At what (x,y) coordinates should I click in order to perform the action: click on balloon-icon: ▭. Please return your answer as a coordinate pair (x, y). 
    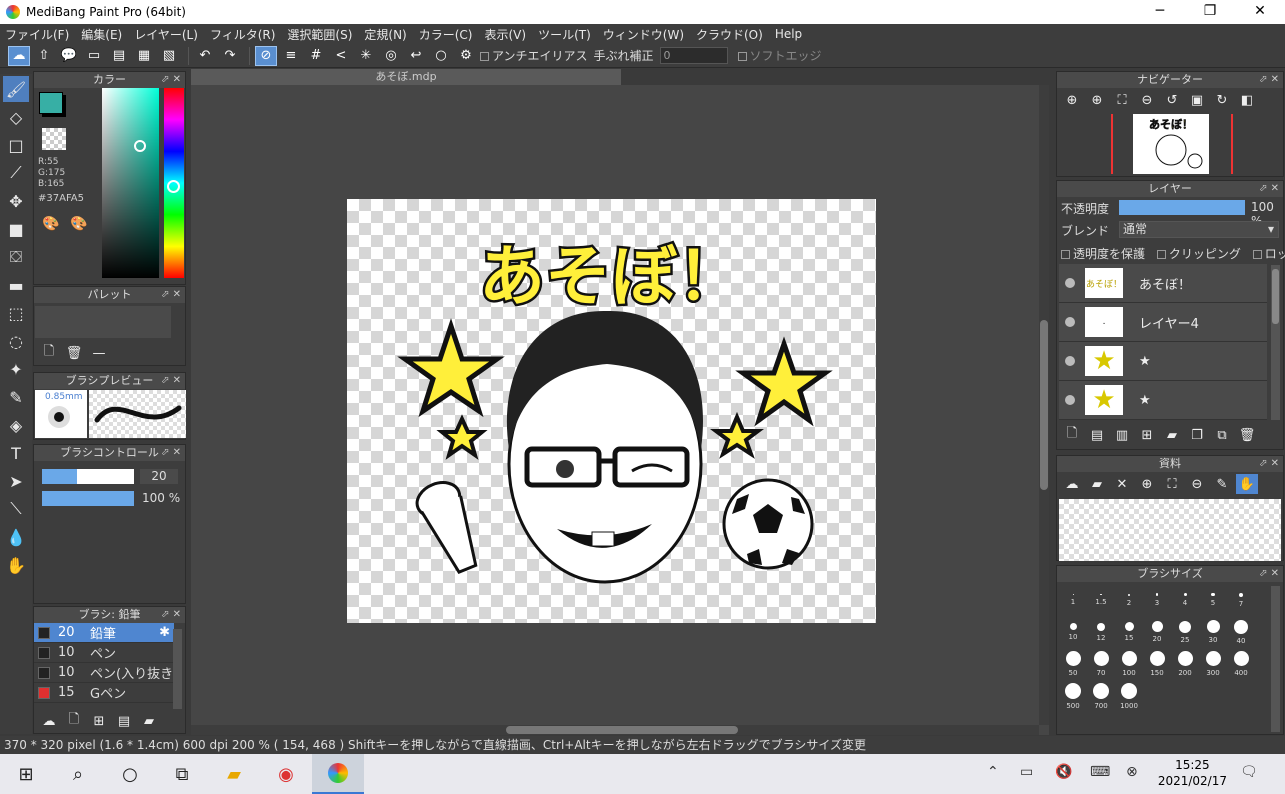
    Looking at the image, I should click on (94, 56).